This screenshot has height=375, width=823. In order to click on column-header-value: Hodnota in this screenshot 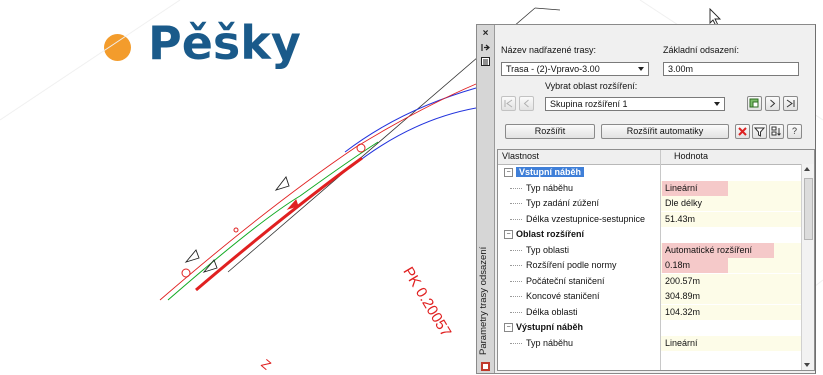, I will do `click(691, 156)`.